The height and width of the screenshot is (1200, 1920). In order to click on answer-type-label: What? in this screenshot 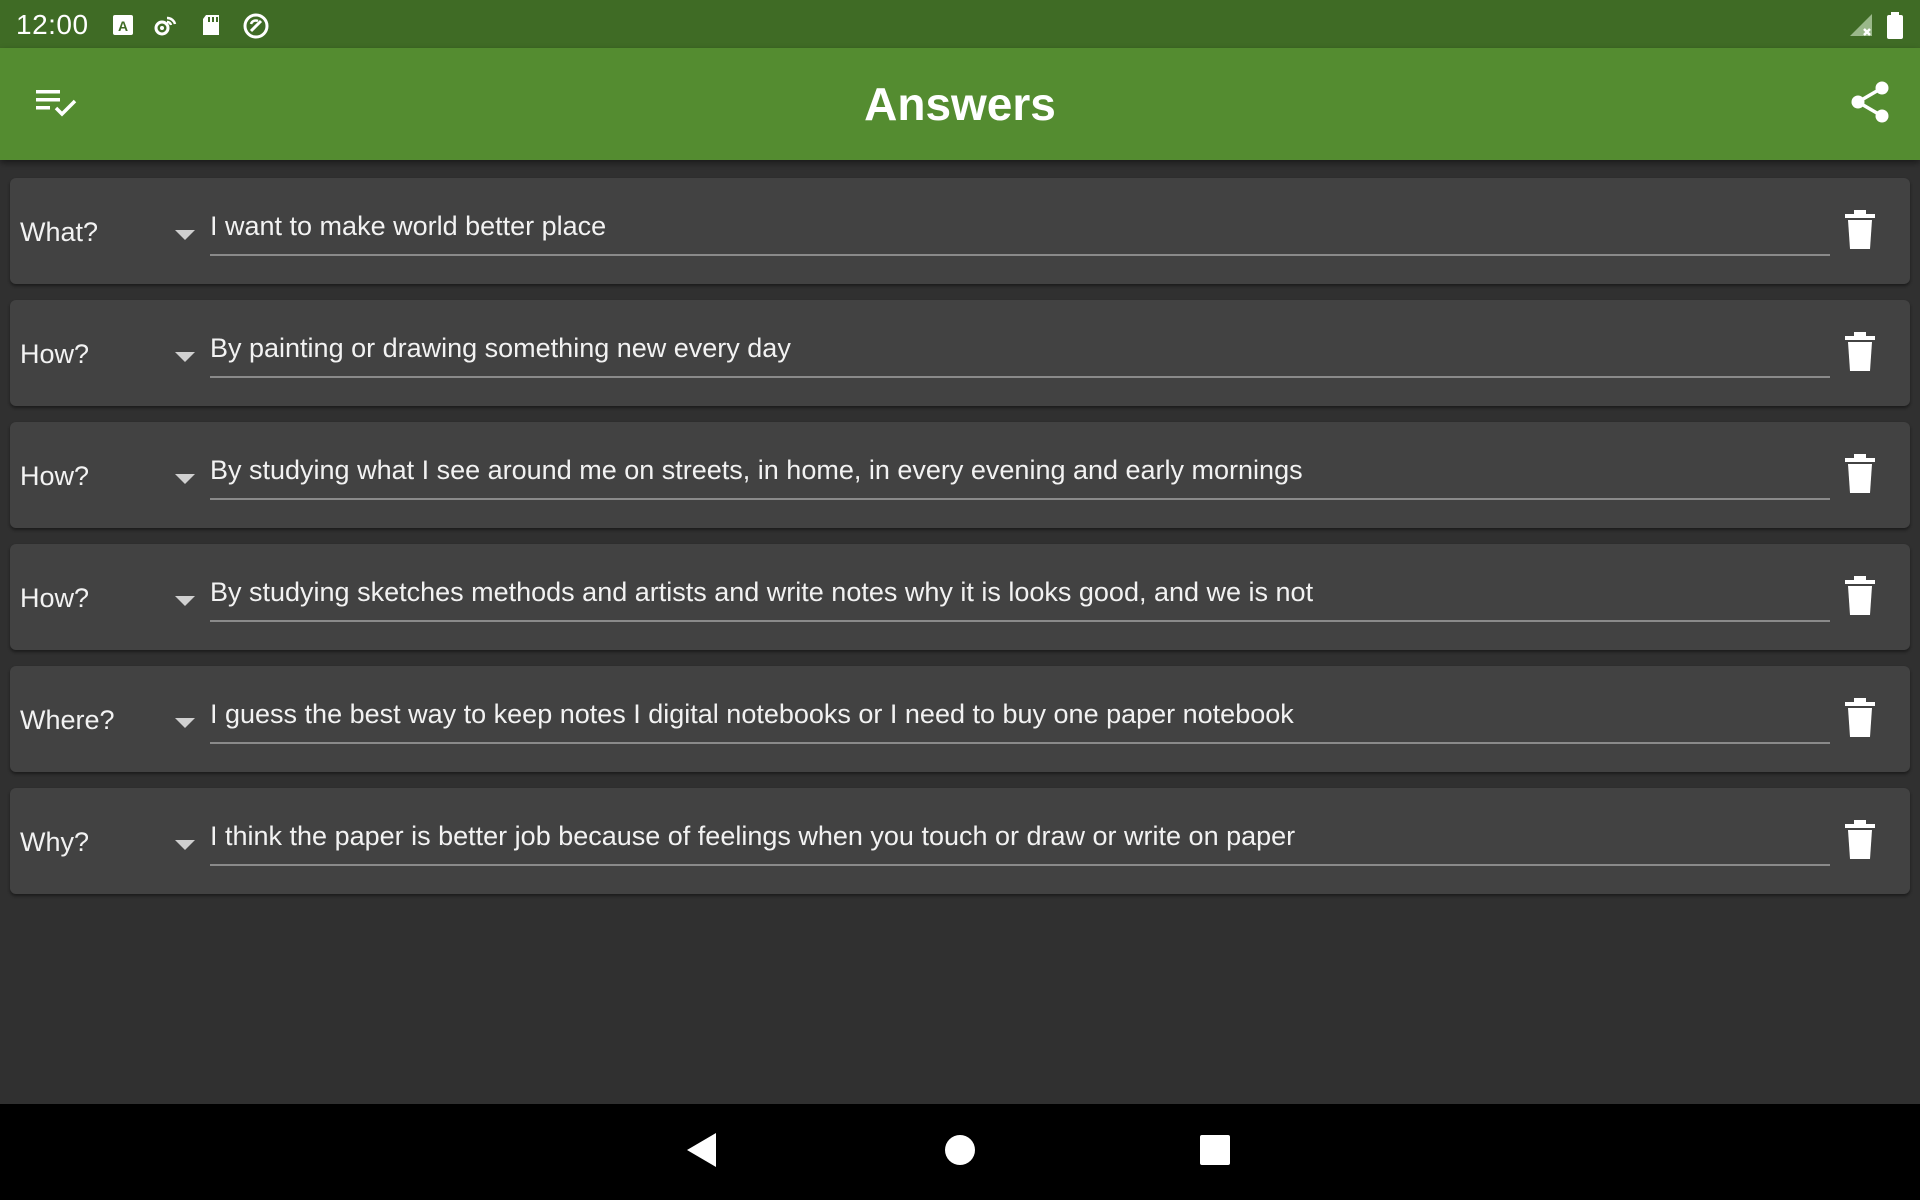, I will do `click(59, 232)`.